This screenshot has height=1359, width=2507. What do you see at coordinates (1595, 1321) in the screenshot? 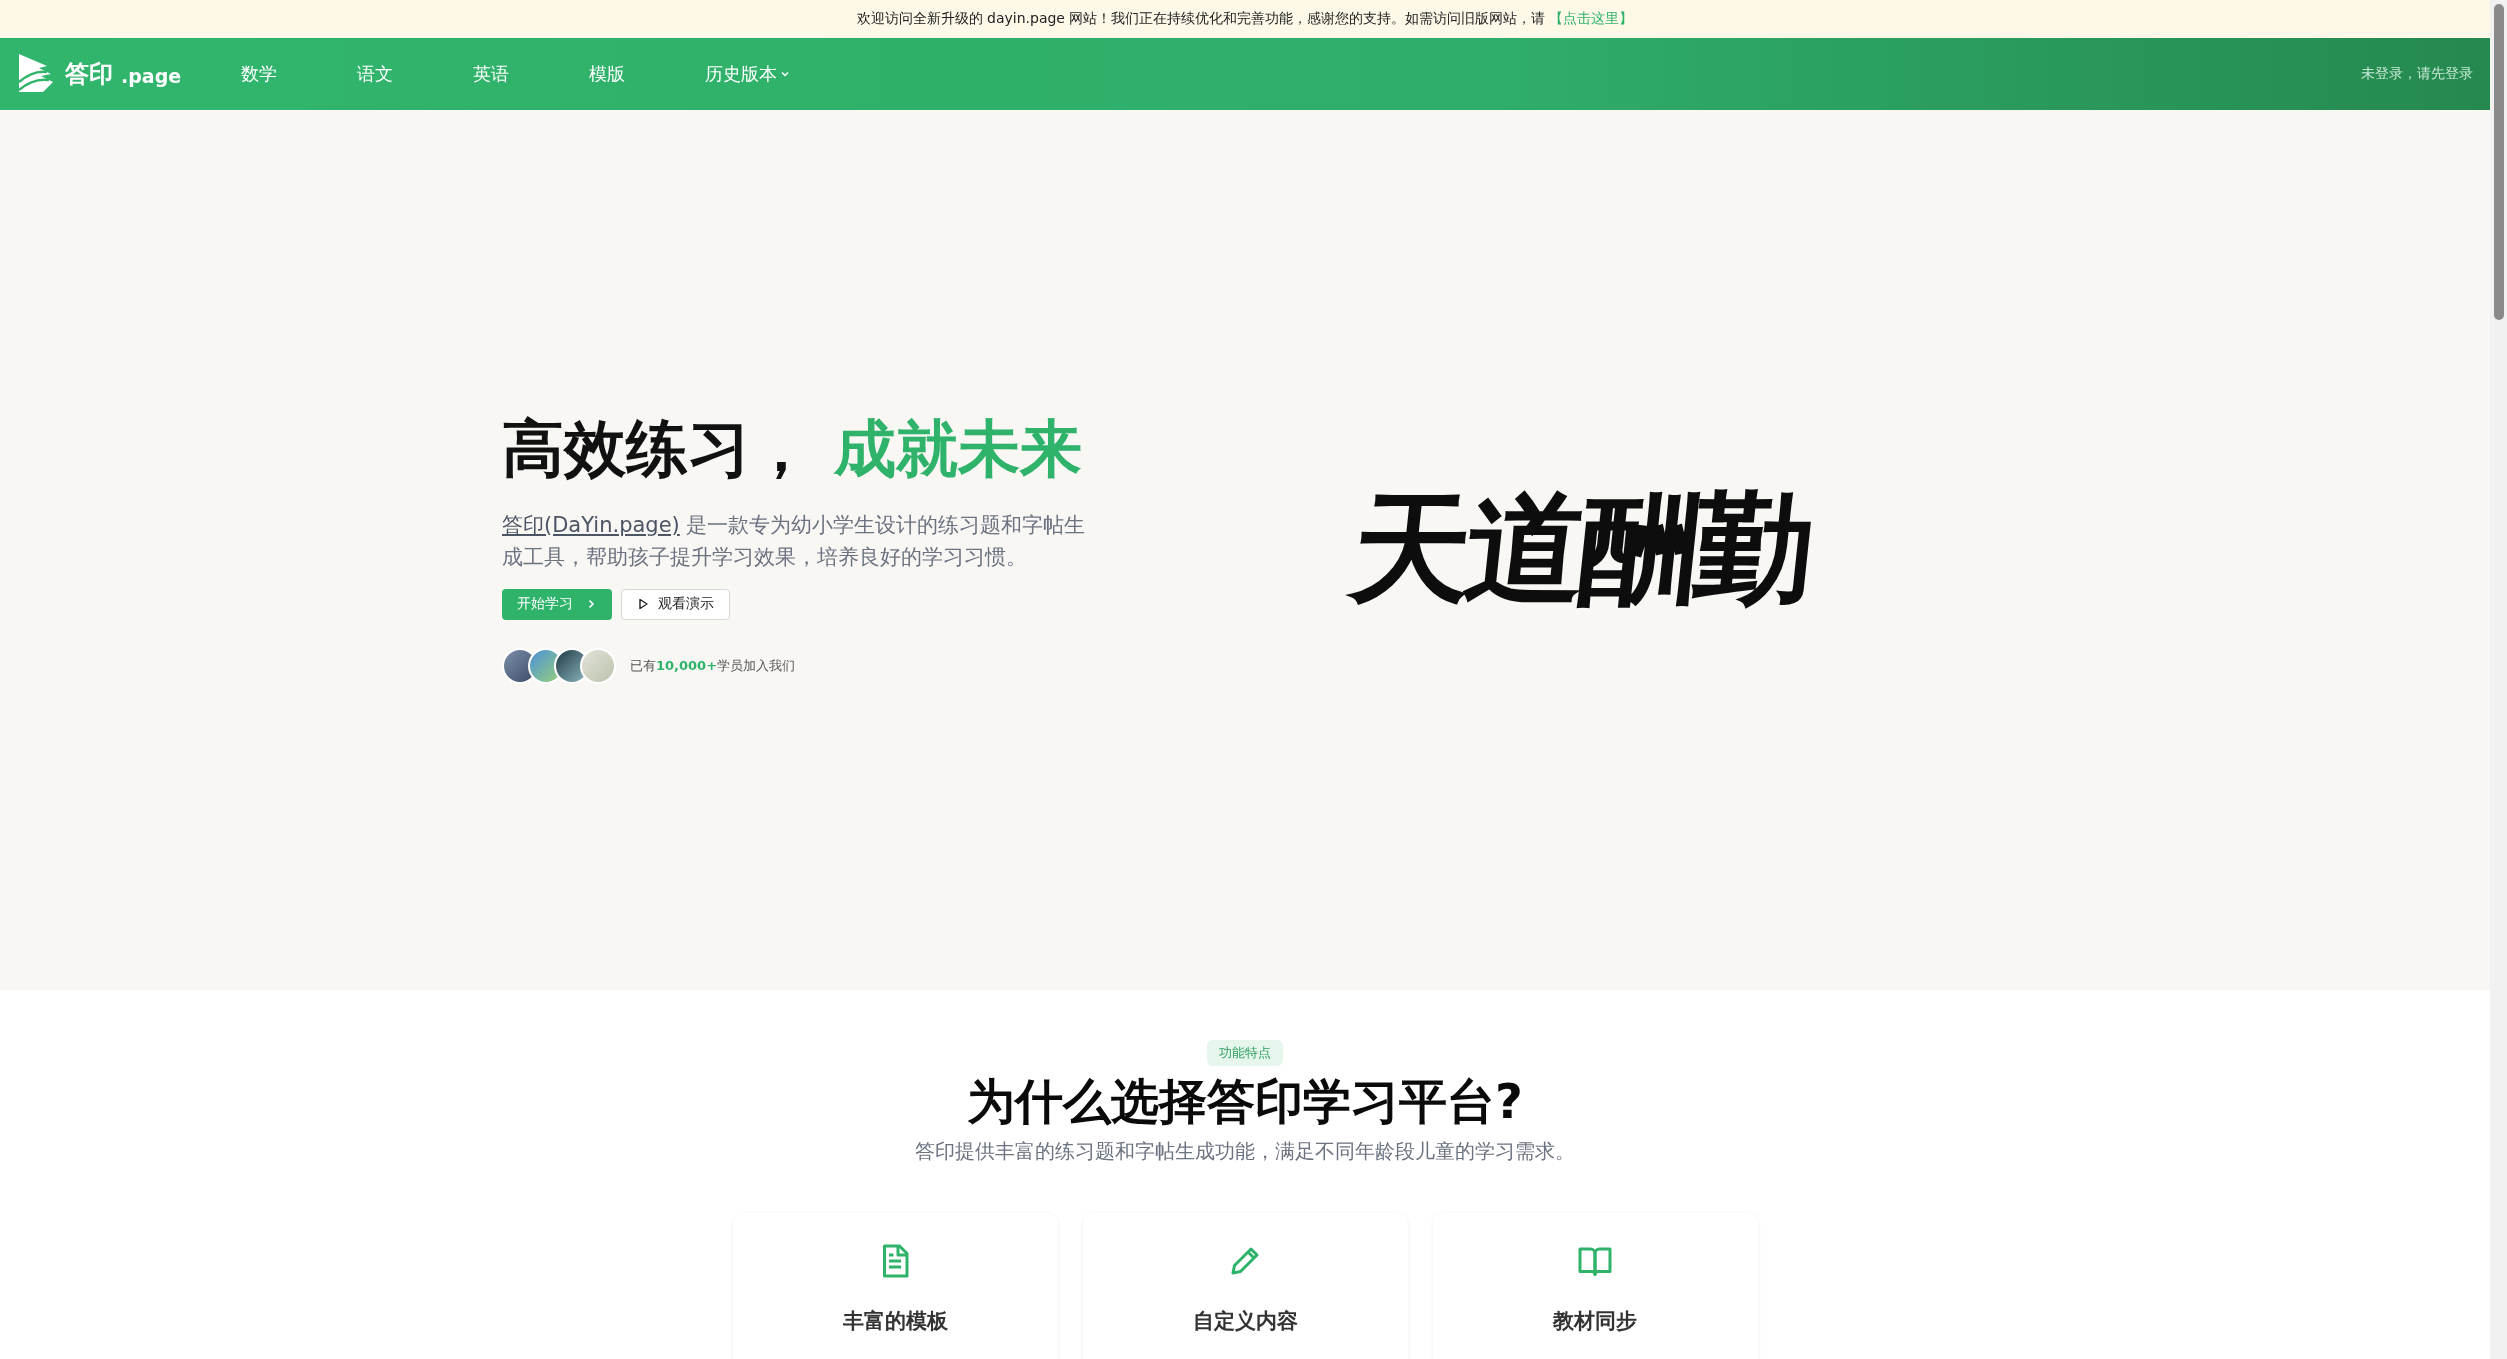
I see `feature-title: 教材同步` at bounding box center [1595, 1321].